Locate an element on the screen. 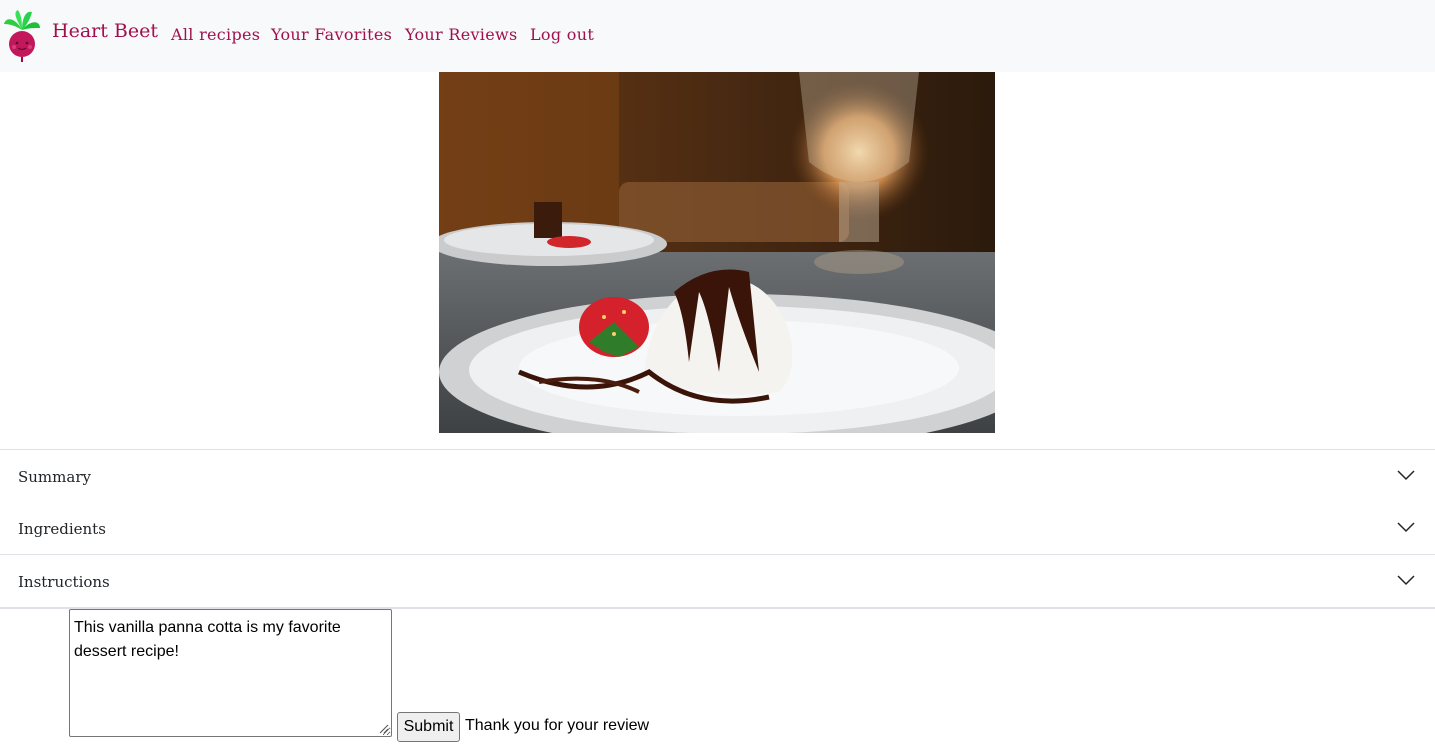 This screenshot has height=754, width=1435. submit-button: Submit is located at coordinates (428, 727).